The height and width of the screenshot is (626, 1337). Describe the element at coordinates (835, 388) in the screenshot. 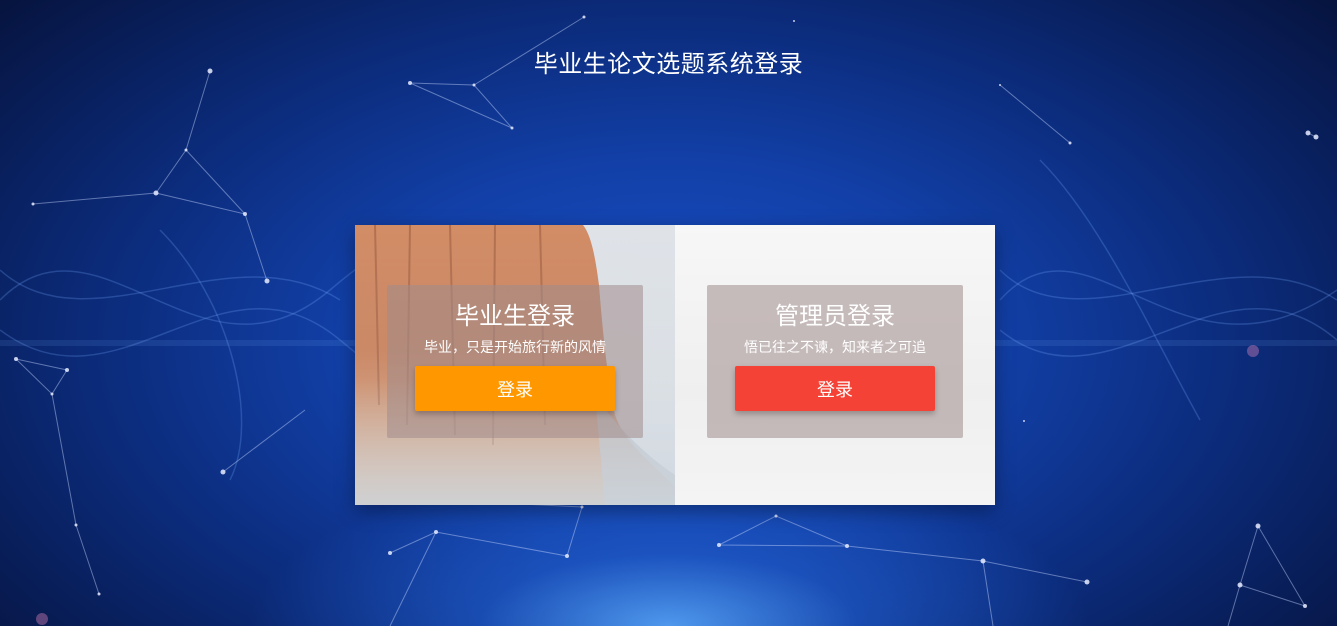

I see `admin-login-button: 登录` at that location.